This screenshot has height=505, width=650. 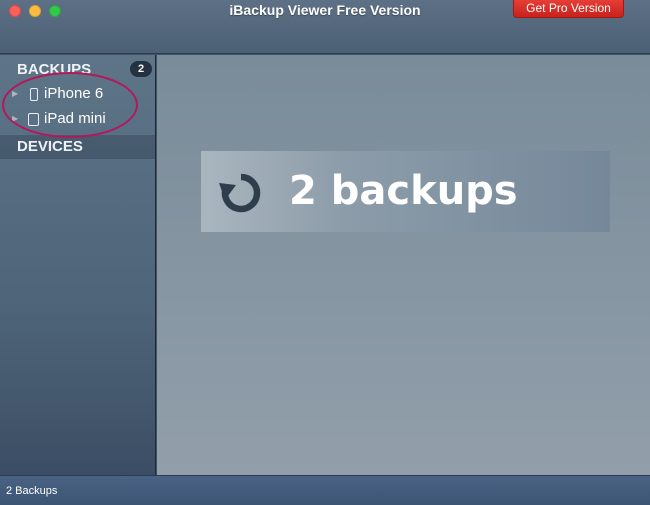 I want to click on devices-header-label: DEVICES, so click(x=50, y=146).